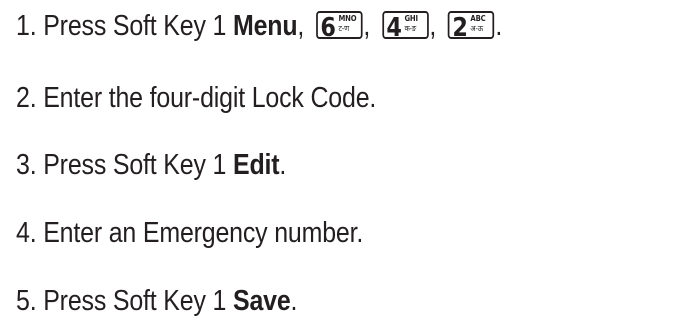 The image size is (683, 328). I want to click on keypad-key-6-icon: 6 MNO ट-ण, so click(339, 27).